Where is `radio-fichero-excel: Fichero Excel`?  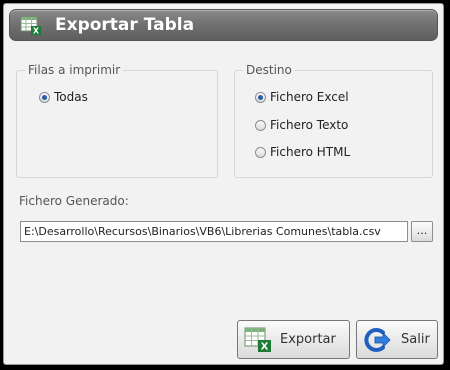
radio-fichero-excel: Fichero Excel is located at coordinates (302, 97).